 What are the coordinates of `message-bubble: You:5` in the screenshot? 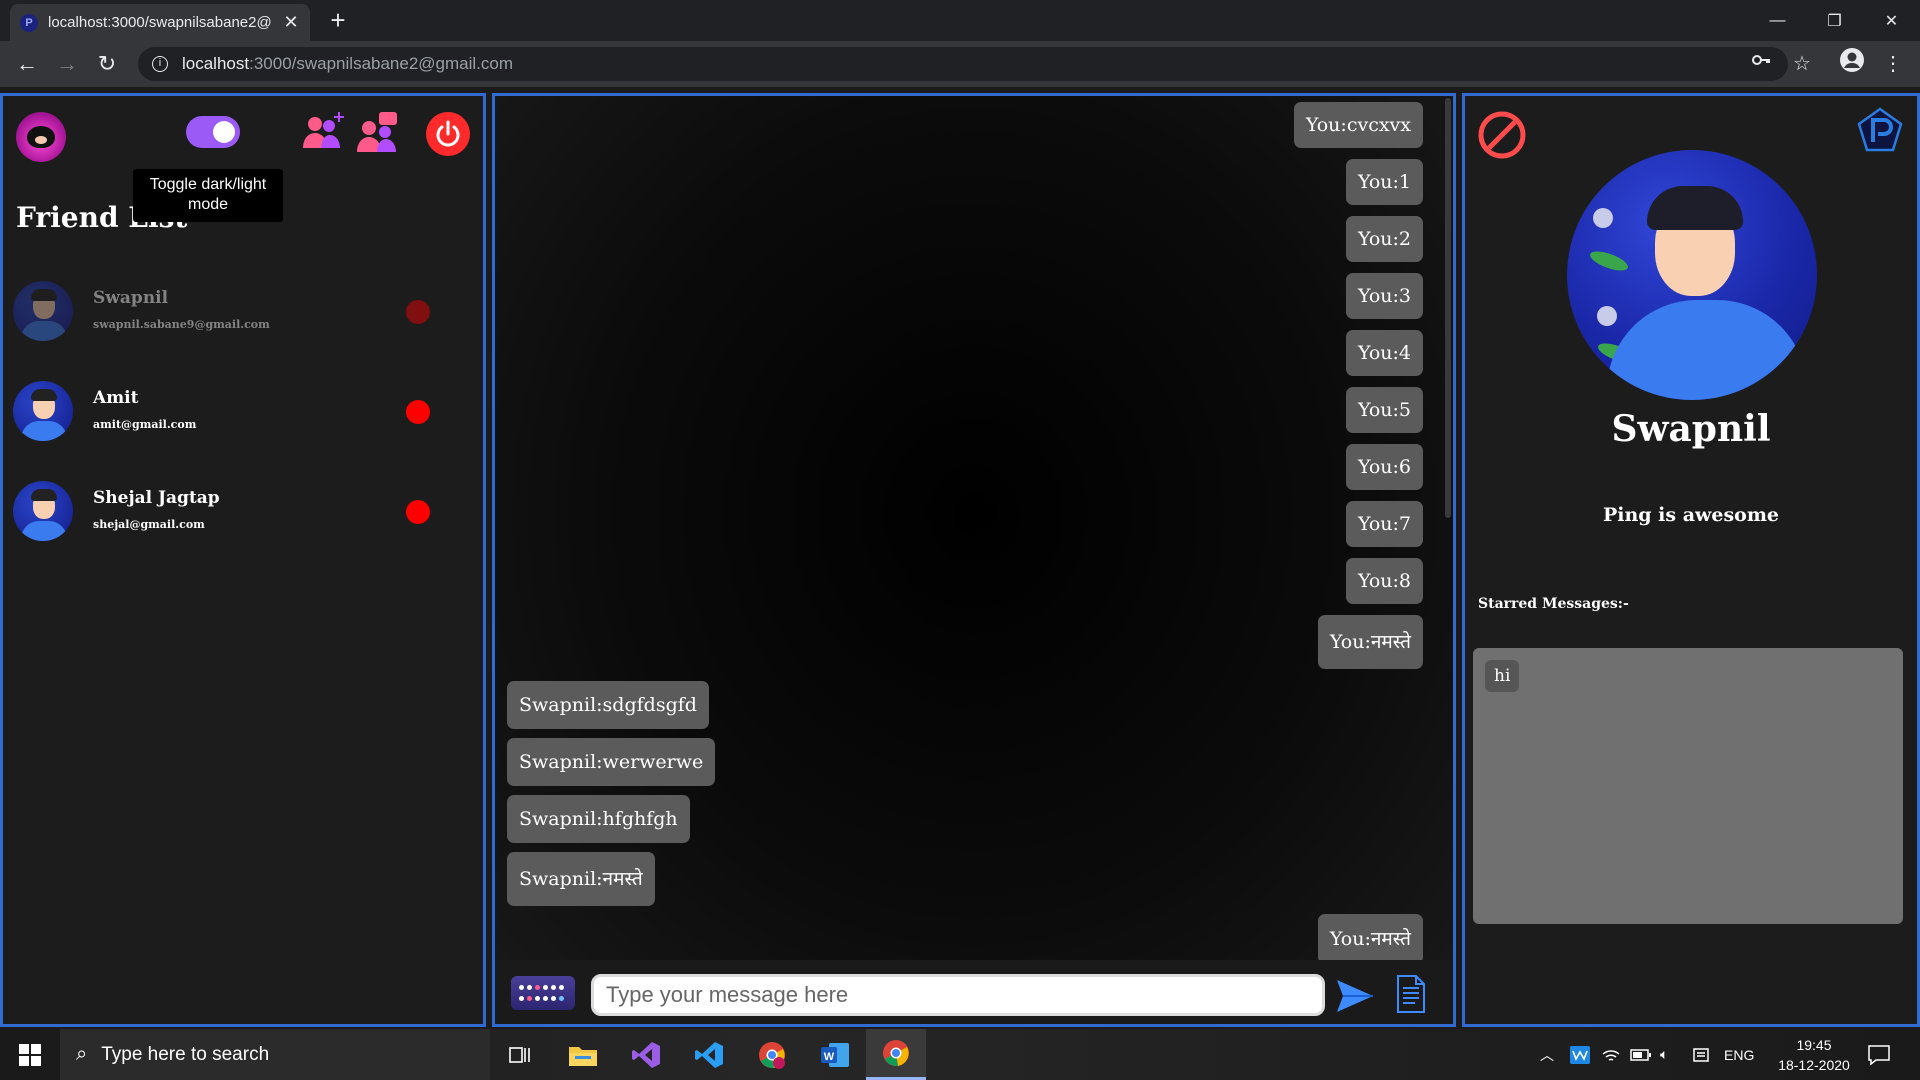 It's located at (1384, 410).